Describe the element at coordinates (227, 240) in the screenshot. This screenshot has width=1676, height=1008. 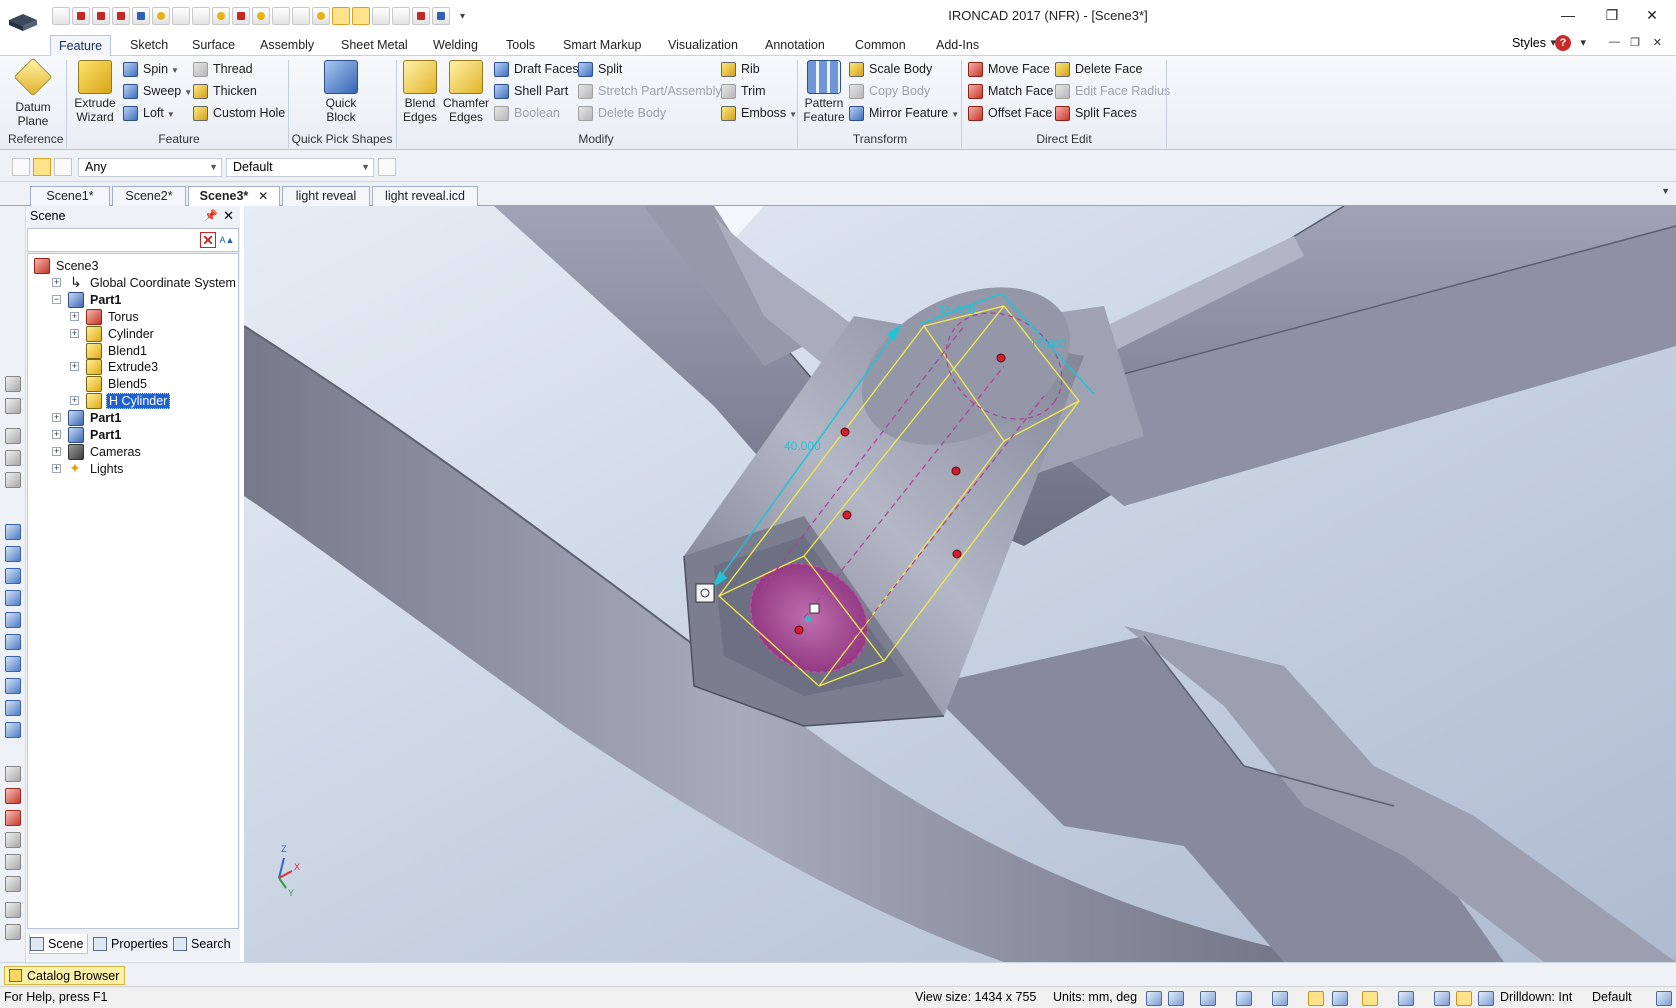
I see `sort-icon: A▲` at that location.